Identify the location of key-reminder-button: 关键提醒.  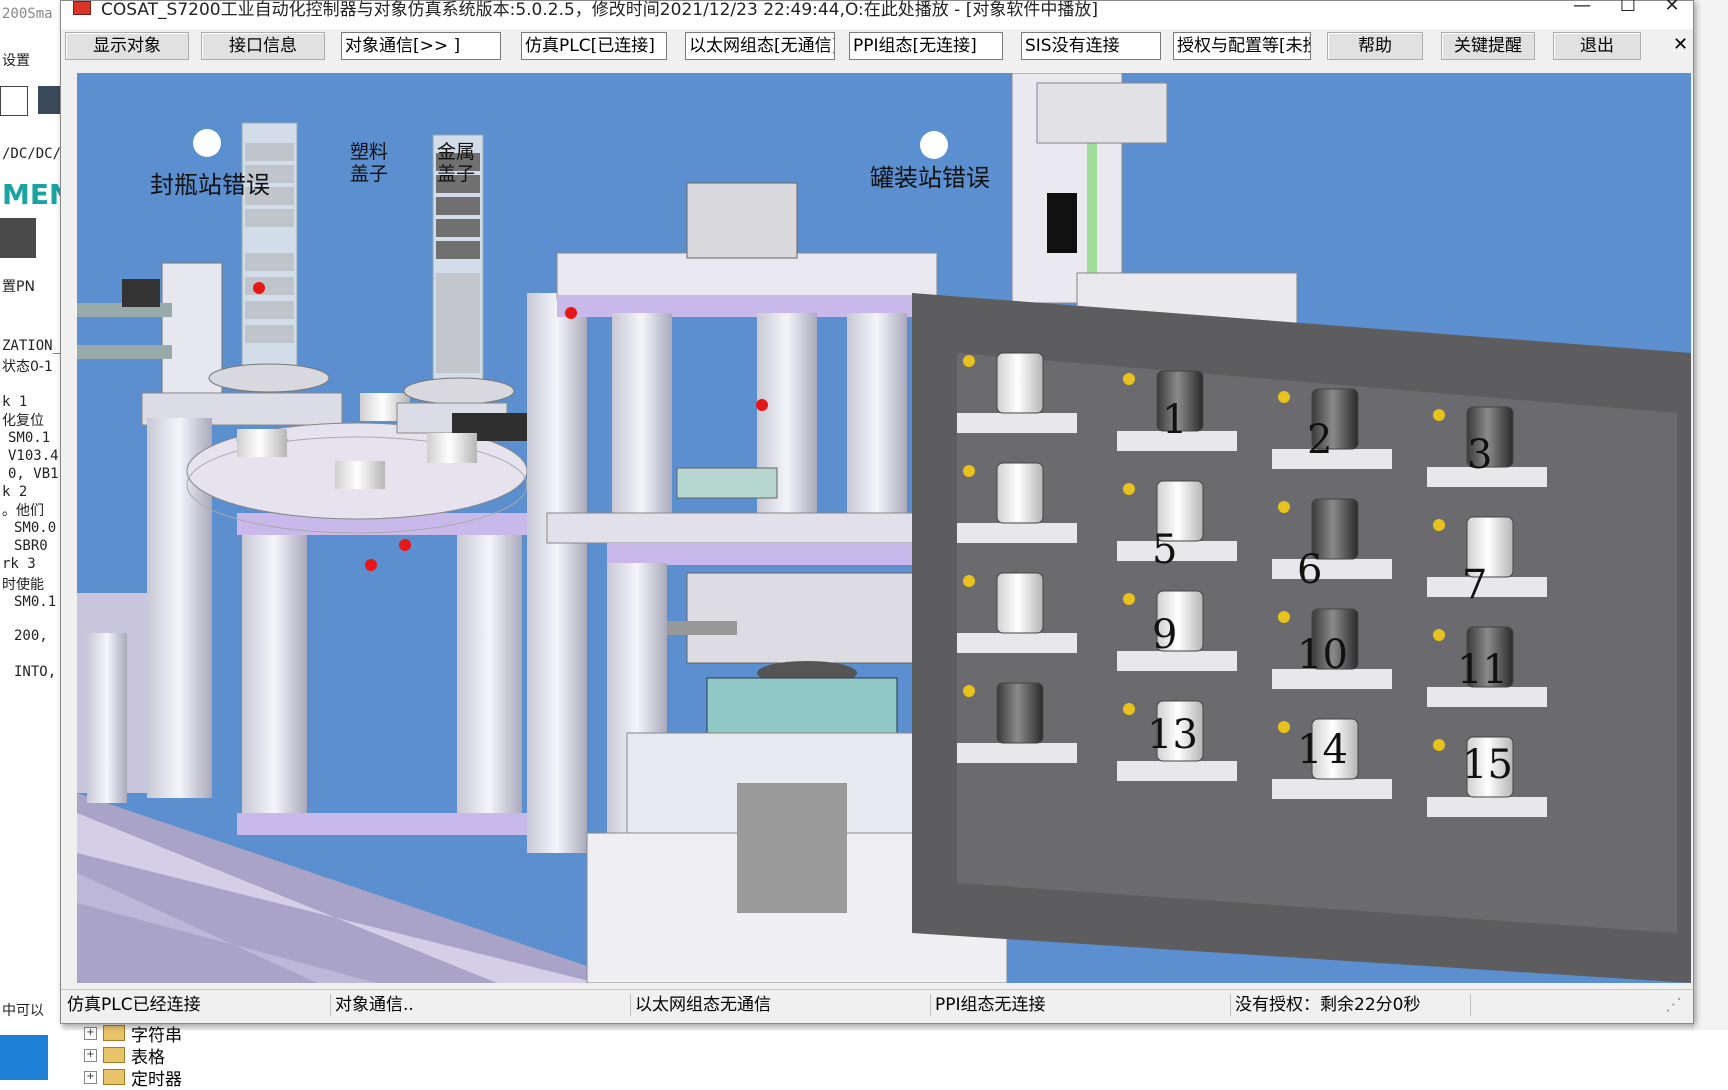
(1488, 46).